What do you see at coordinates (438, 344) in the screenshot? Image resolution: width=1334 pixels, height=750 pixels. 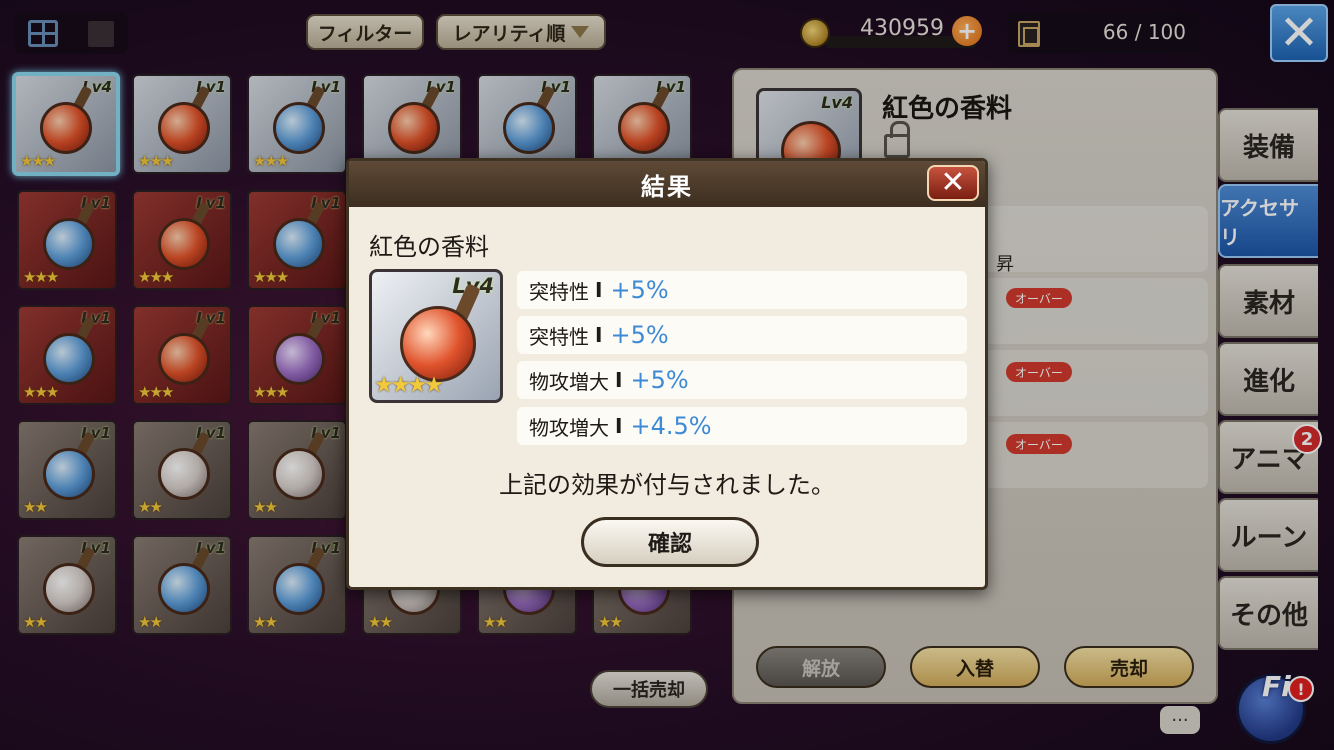 I see `red-flask-icon` at bounding box center [438, 344].